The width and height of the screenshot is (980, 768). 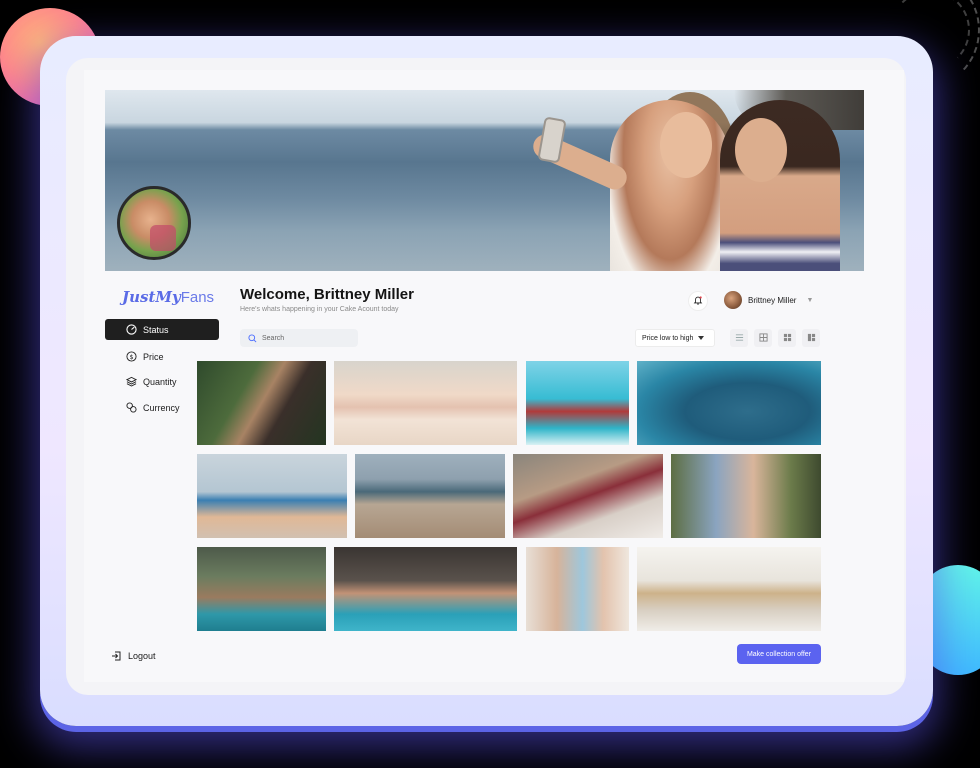 I want to click on search-icon, so click(x=252, y=338).